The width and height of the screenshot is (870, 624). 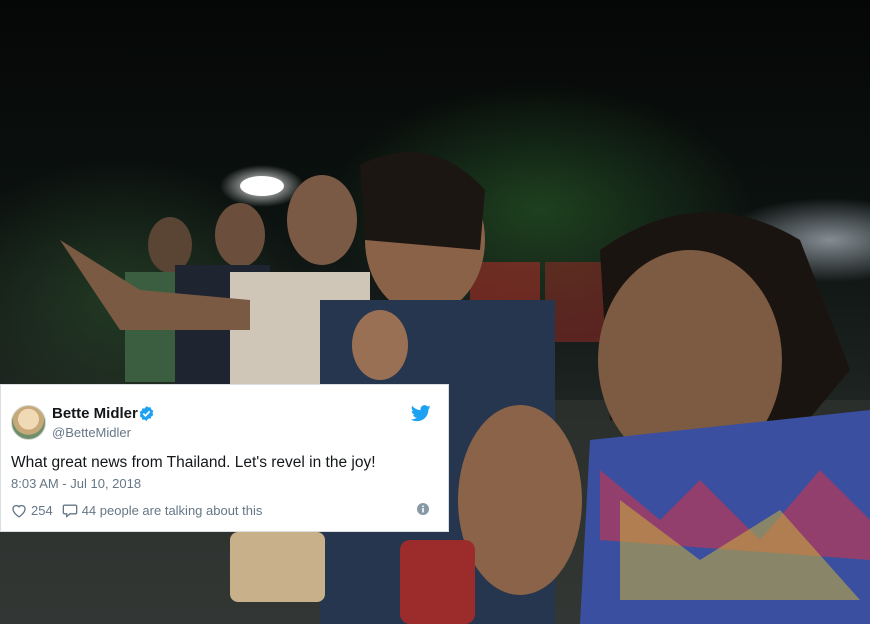 I want to click on tweet-display-name: Bette Midler, so click(x=95, y=413).